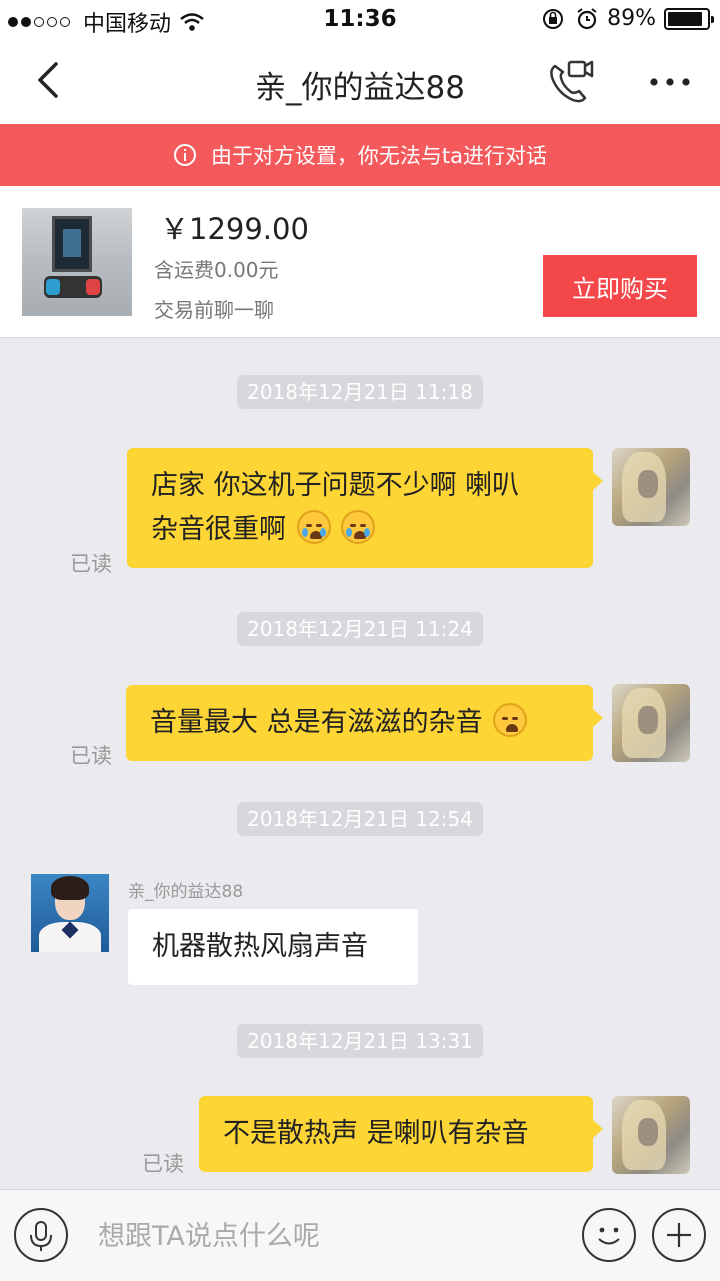 This screenshot has width=720, height=1281. I want to click on message-text: 机器散热风扇声音, so click(260, 946).